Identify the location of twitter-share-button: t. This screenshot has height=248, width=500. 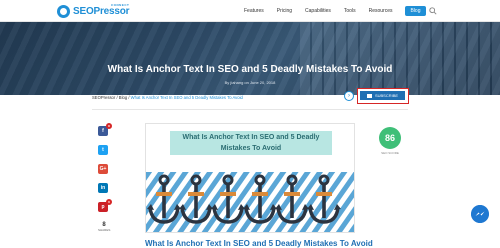
(103, 150).